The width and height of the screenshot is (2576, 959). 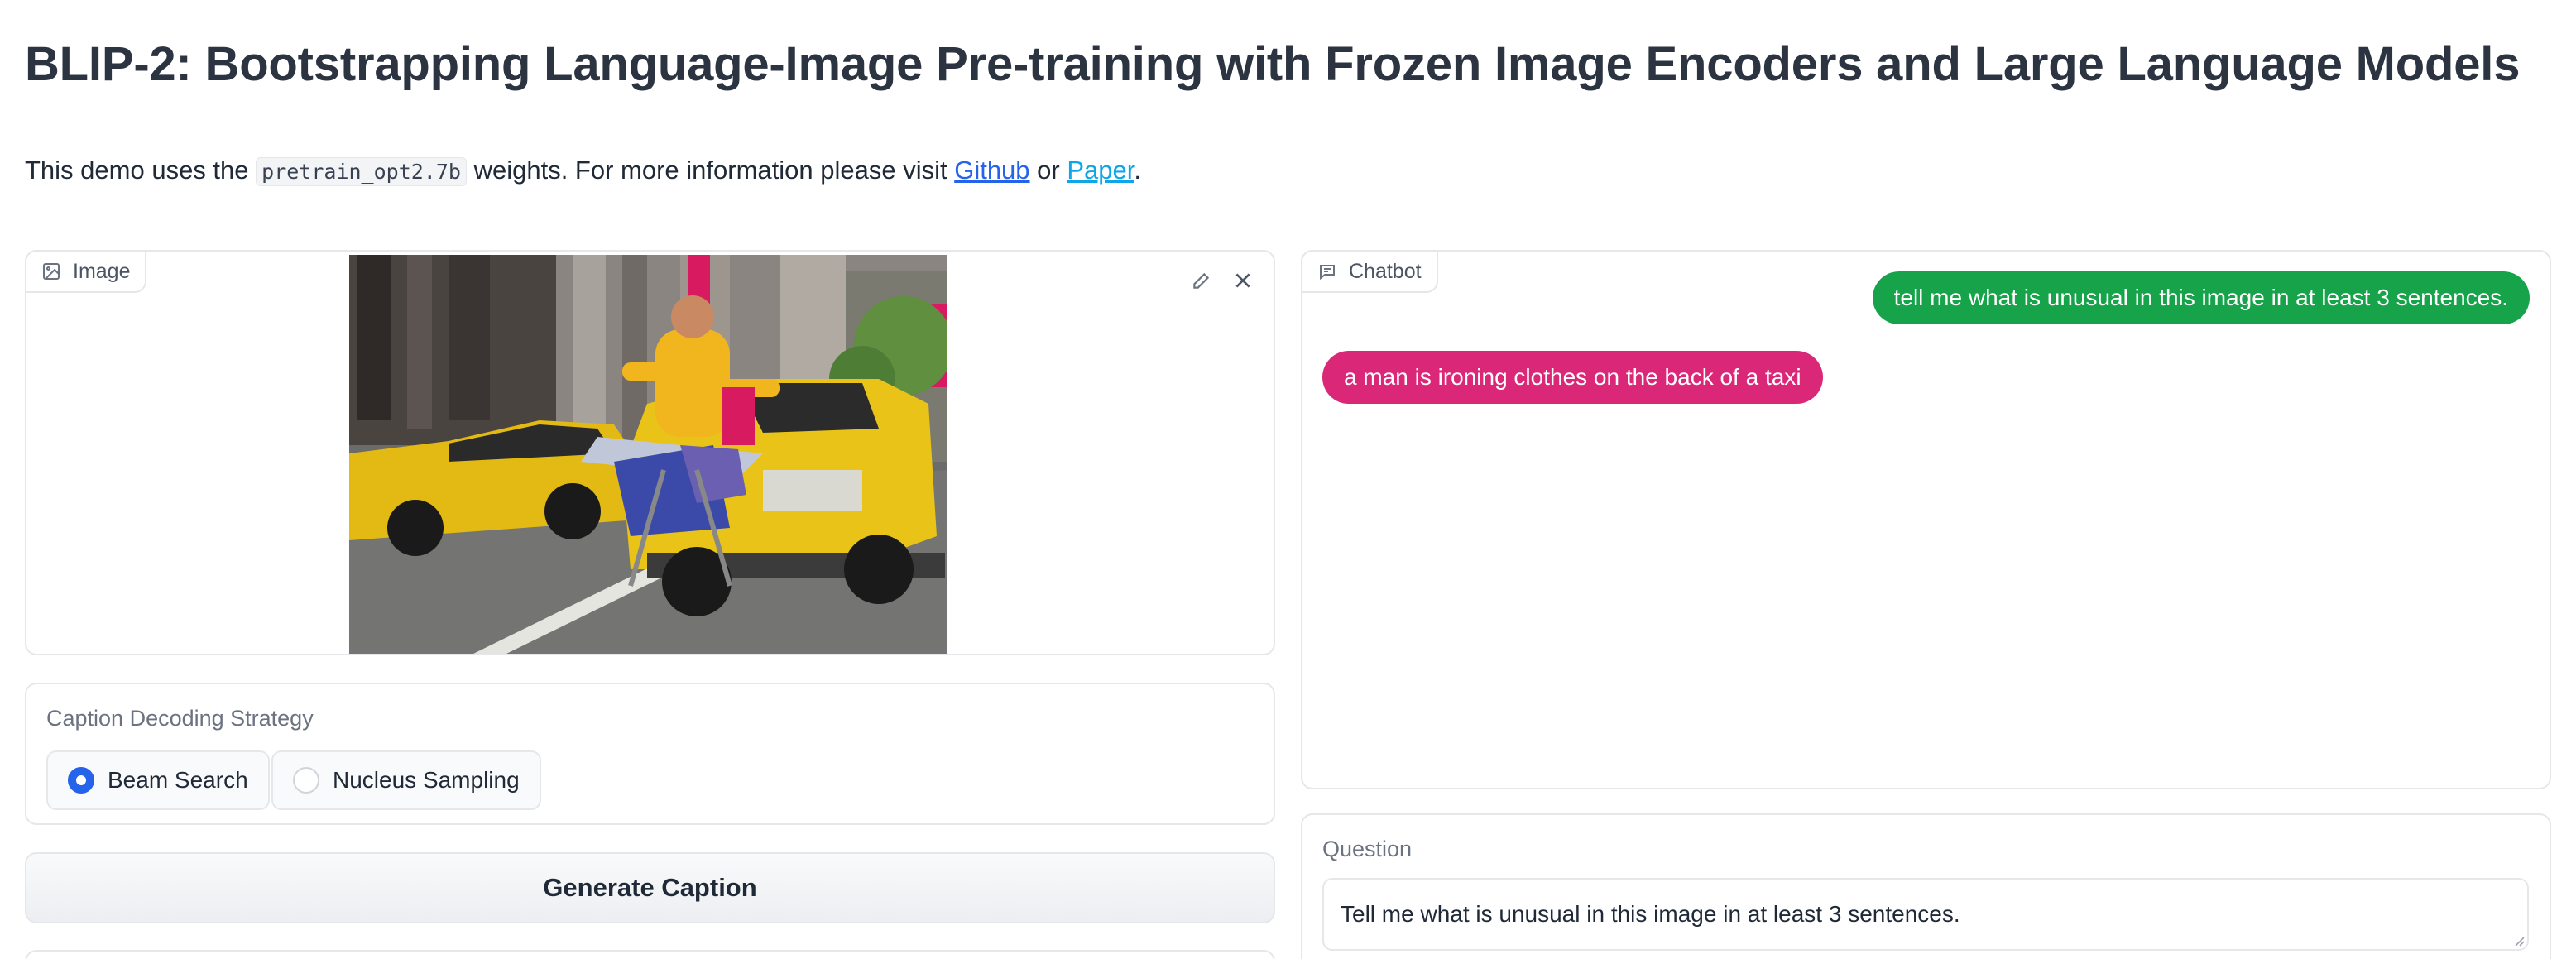 I want to click on intro-before: This demo uses the, so click(x=141, y=170).